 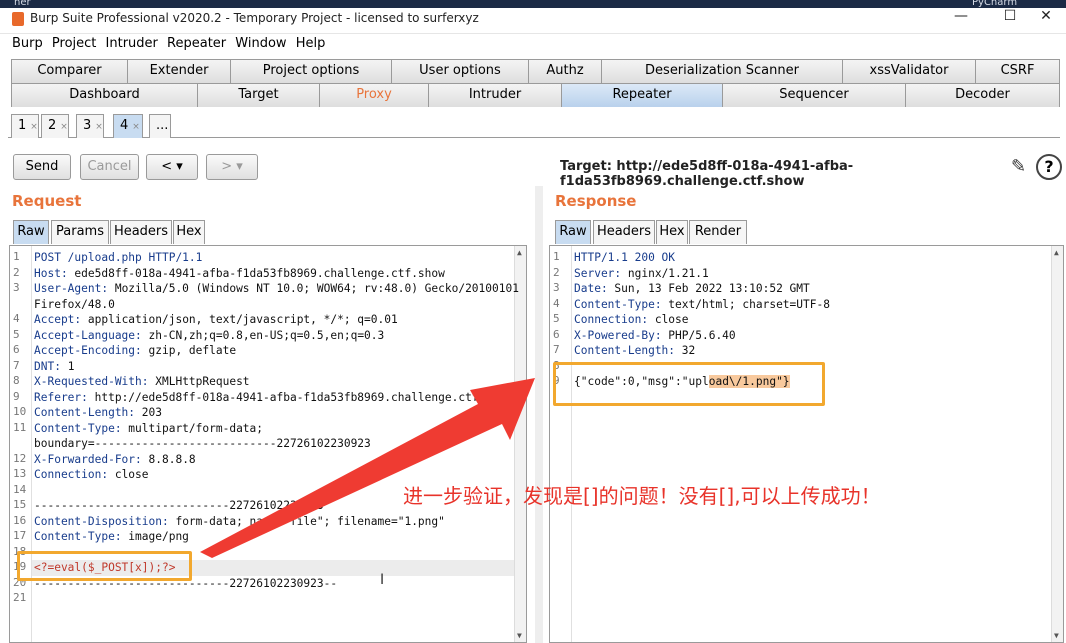 What do you see at coordinates (98, 412) in the screenshot?
I see `code-line: Content-Length: 203` at bounding box center [98, 412].